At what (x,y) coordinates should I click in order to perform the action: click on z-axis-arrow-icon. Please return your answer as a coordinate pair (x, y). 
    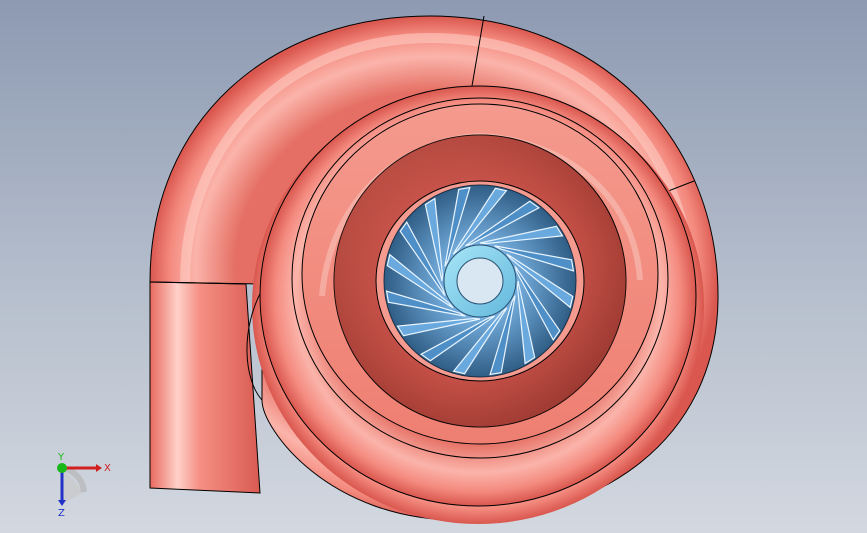
    Looking at the image, I should click on (62, 503).